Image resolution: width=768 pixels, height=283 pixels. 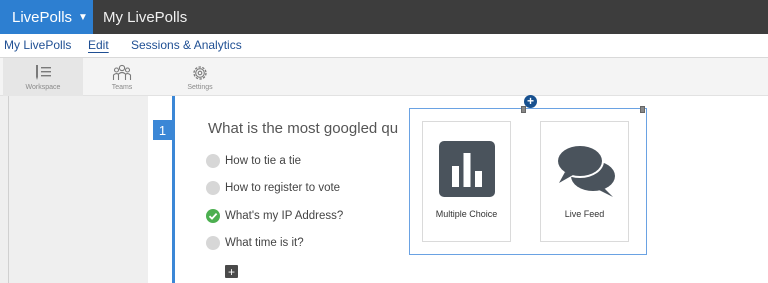 I want to click on bar-chart-icon, so click(x=467, y=169).